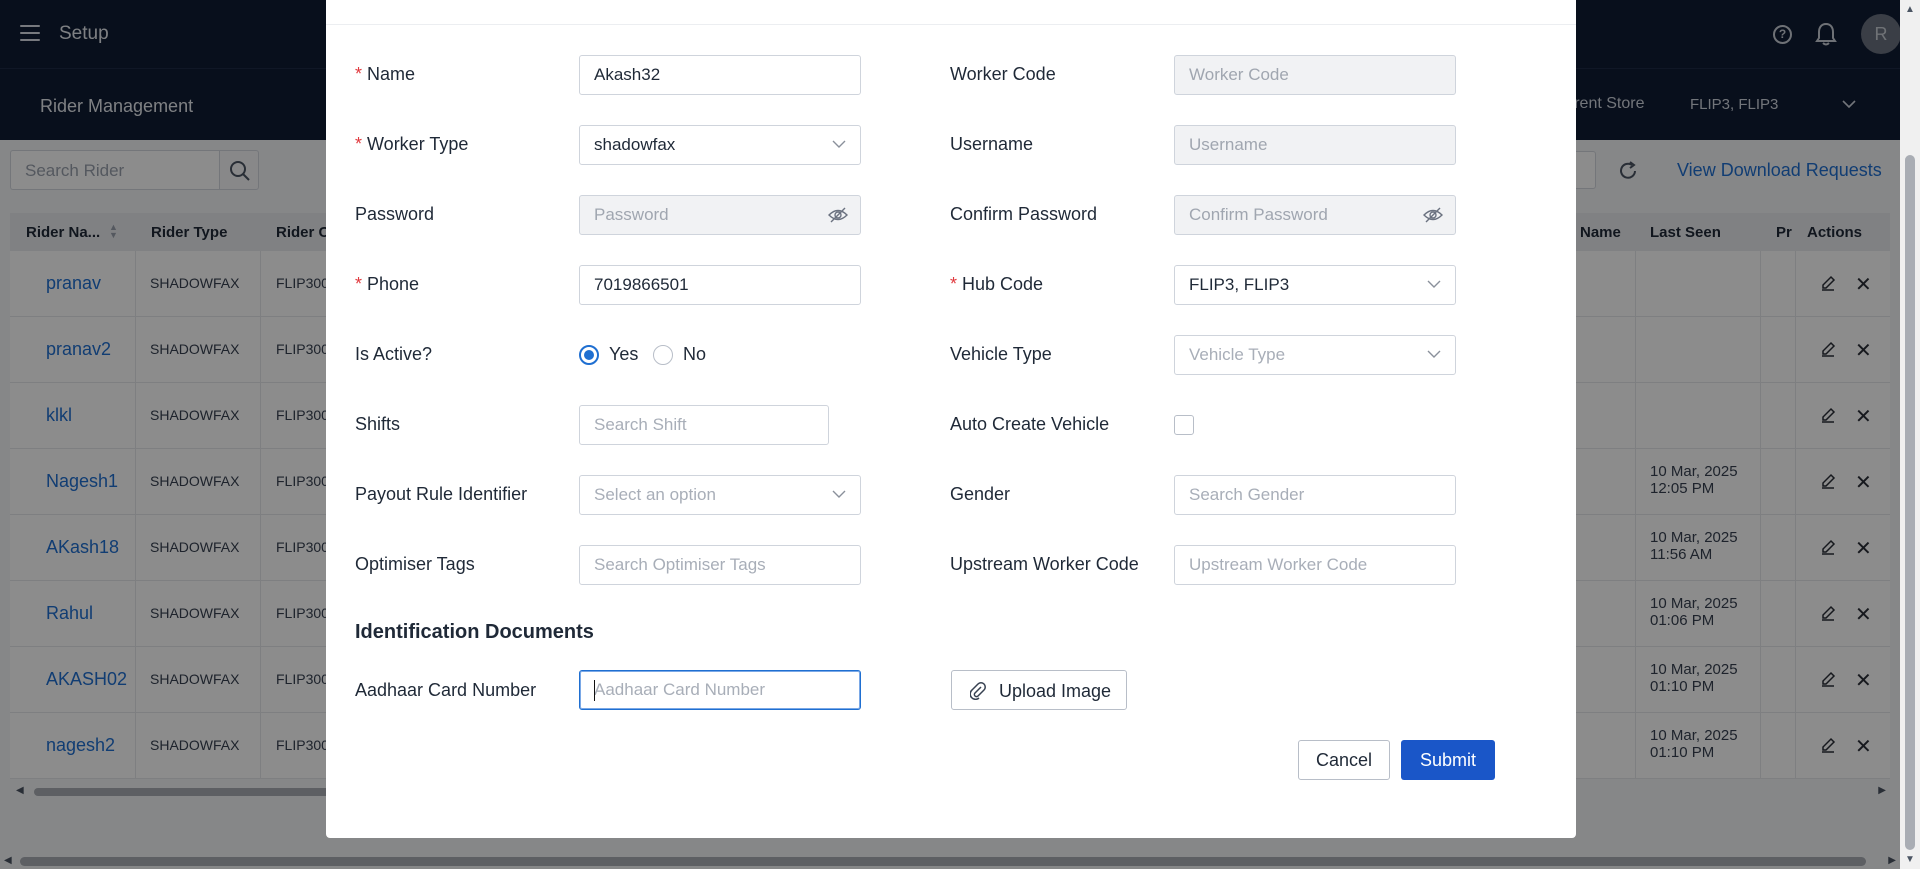 The image size is (1920, 869). I want to click on vehicle-type-placeholder: Vehicle Type, so click(1237, 354).